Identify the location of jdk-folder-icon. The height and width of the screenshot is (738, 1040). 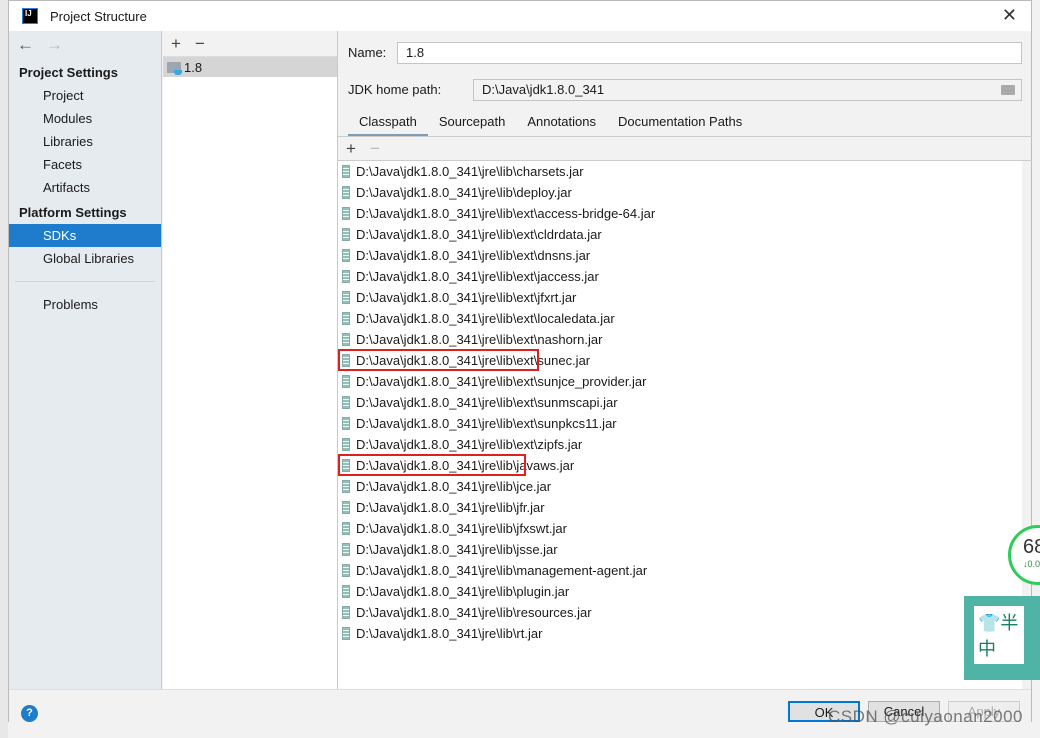
(174, 68).